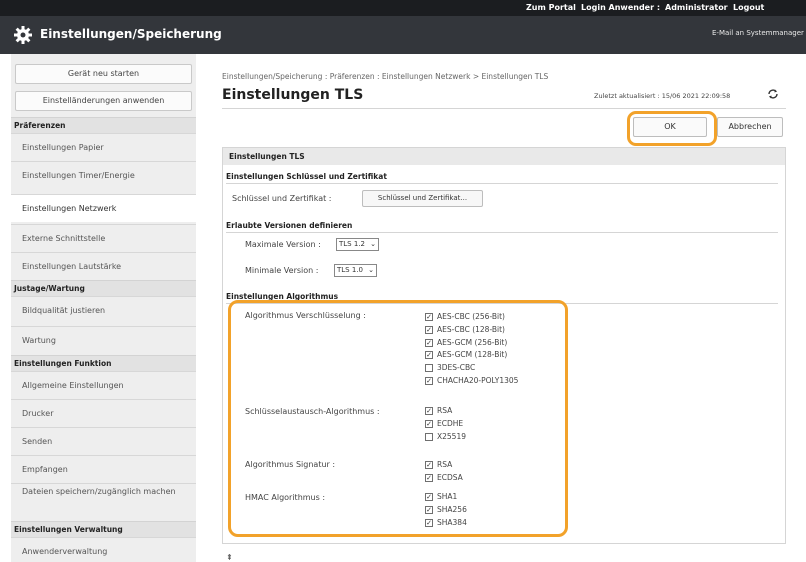 This screenshot has width=806, height=562. Describe the element at coordinates (478, 380) in the screenshot. I see `algorithm-option-label: CHACHA20-POLY1305` at that location.